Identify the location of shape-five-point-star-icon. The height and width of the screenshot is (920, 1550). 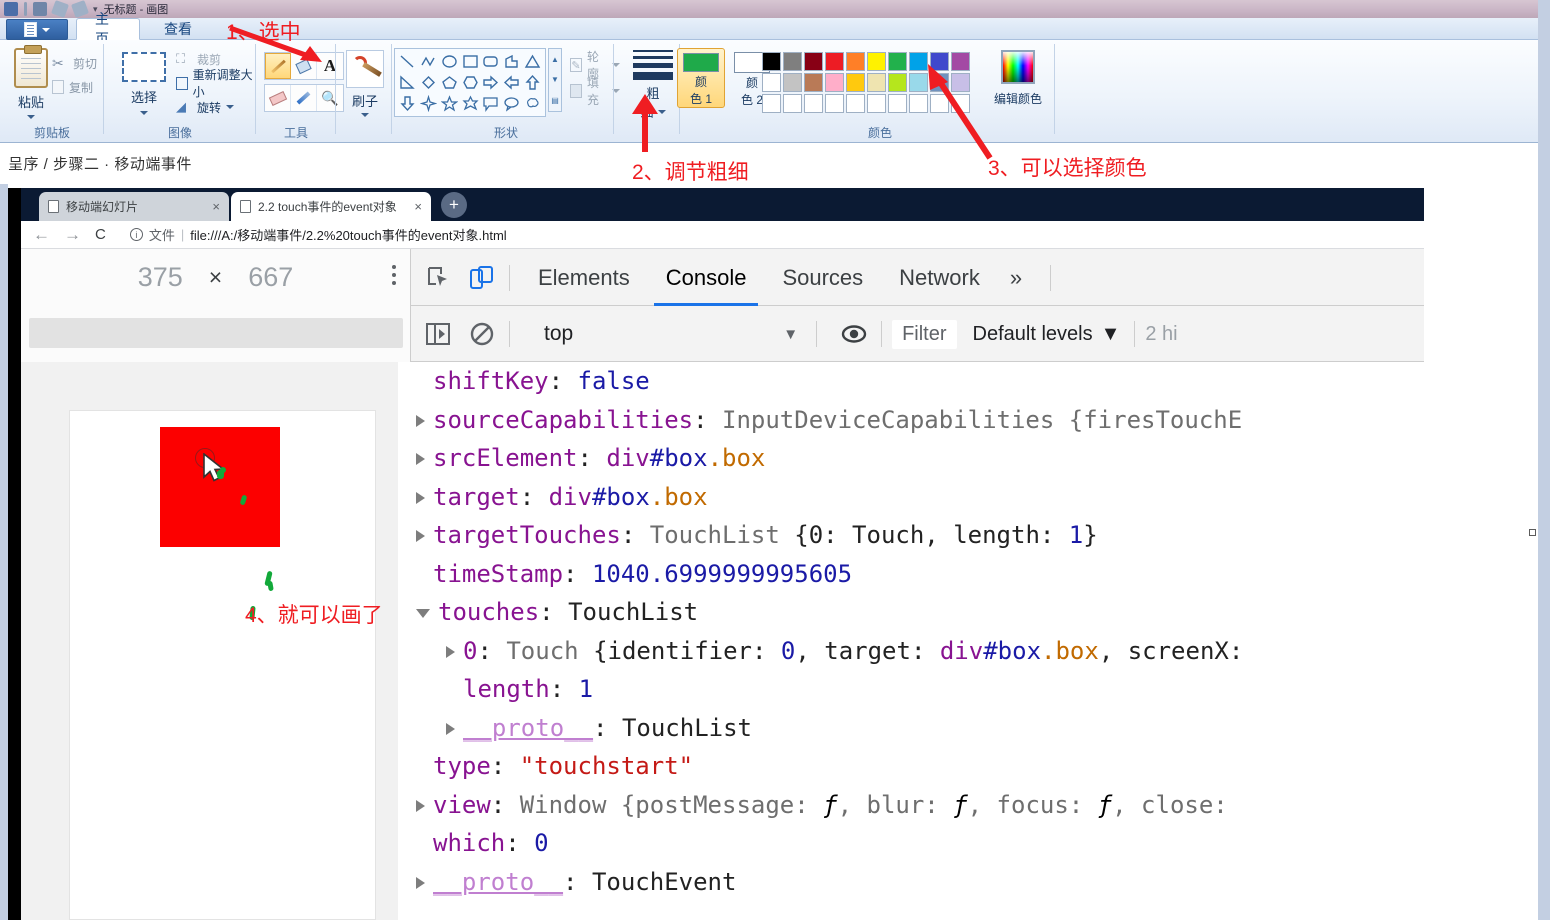
(449, 103).